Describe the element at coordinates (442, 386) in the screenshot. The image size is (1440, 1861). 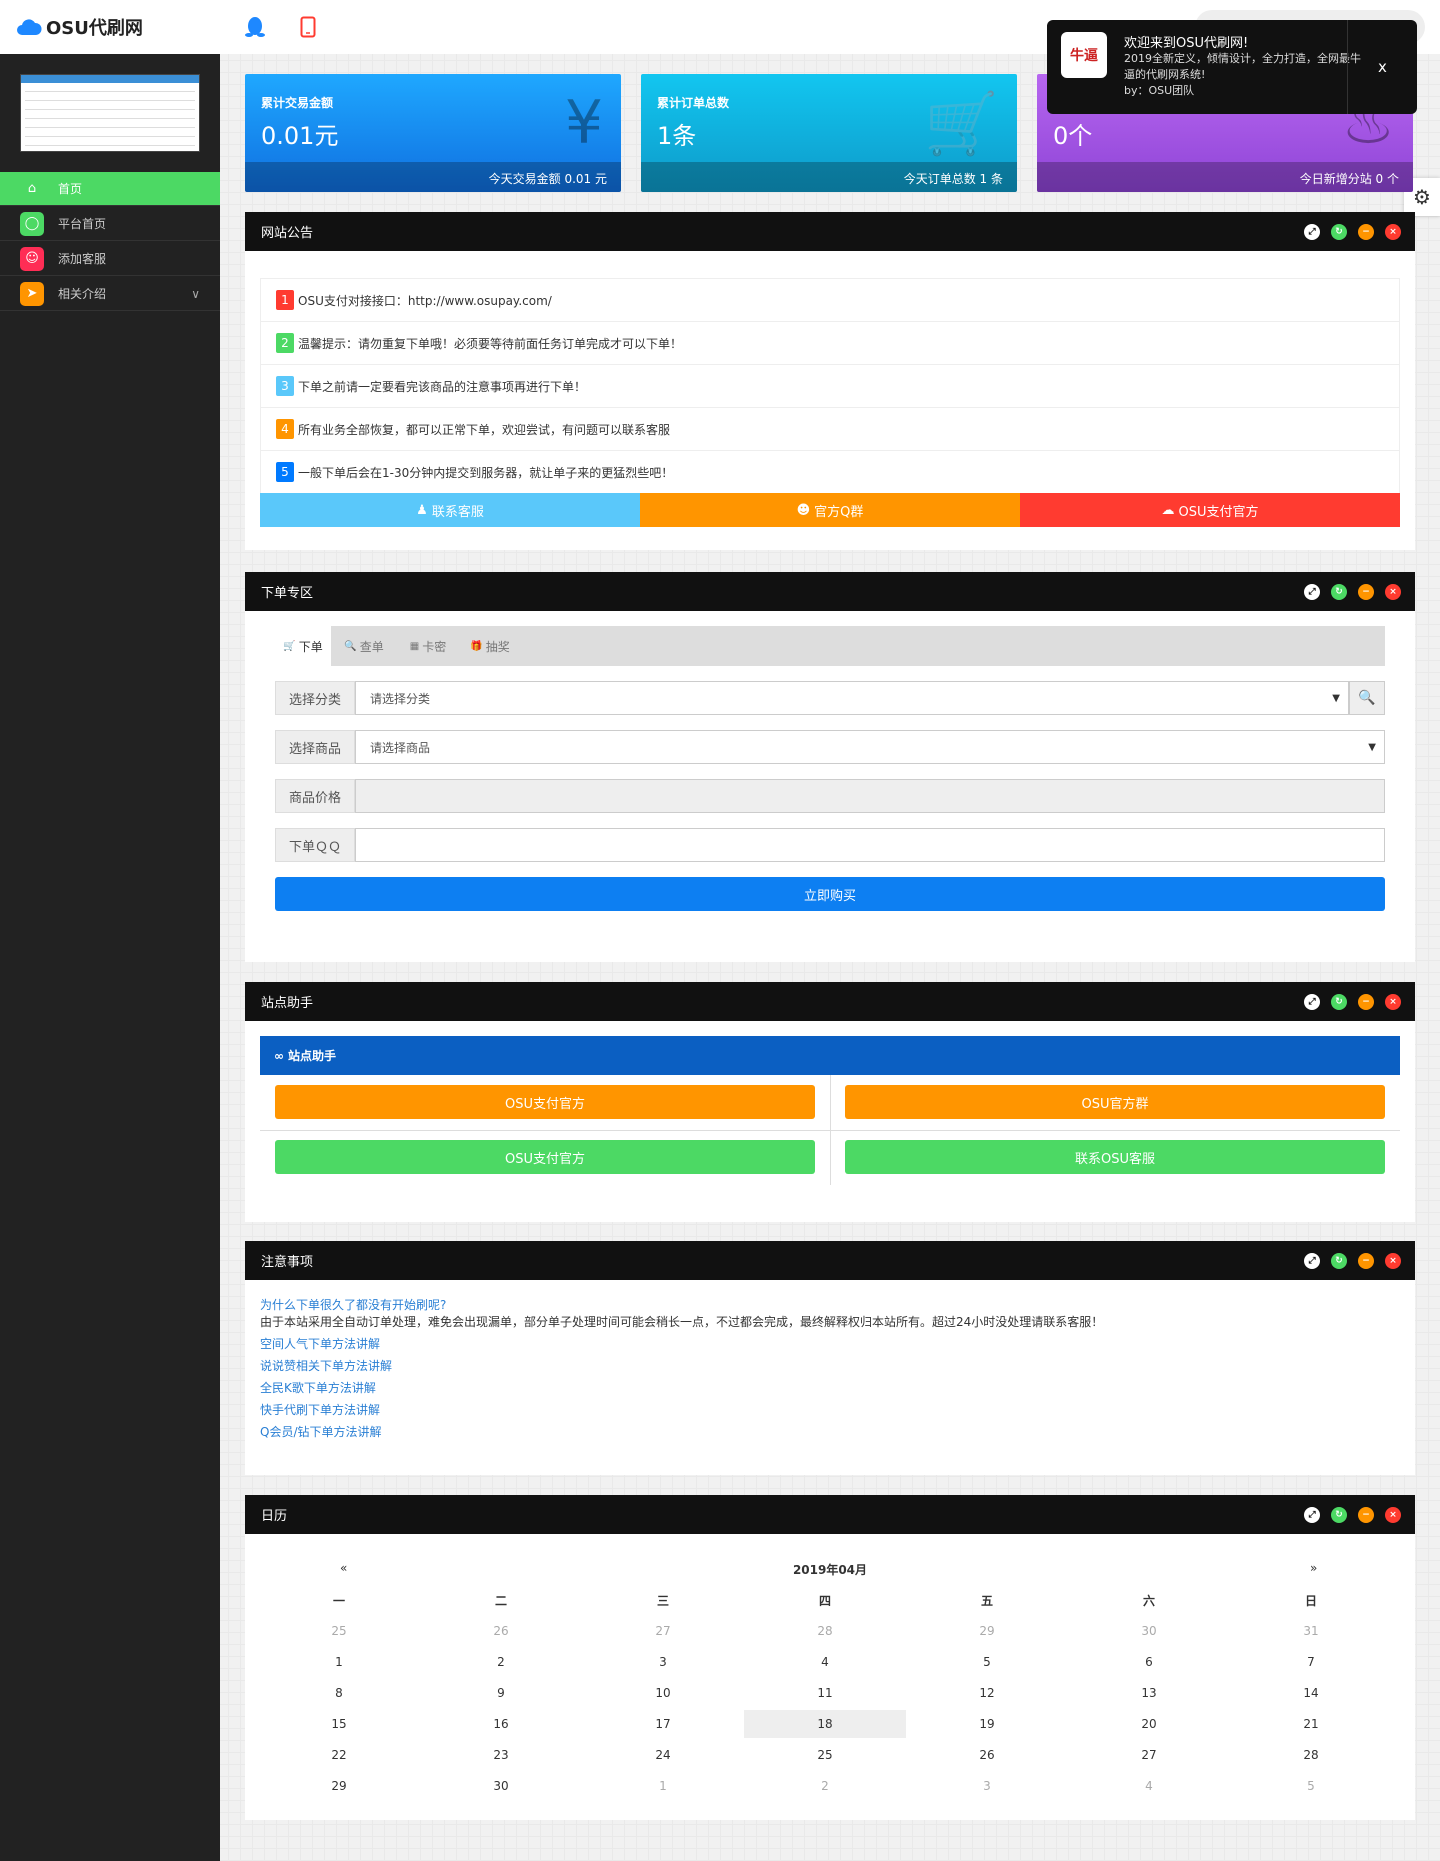
I see `notice-text: 下单之前请一定要看完该商品的注意事项再进行下单！` at that location.